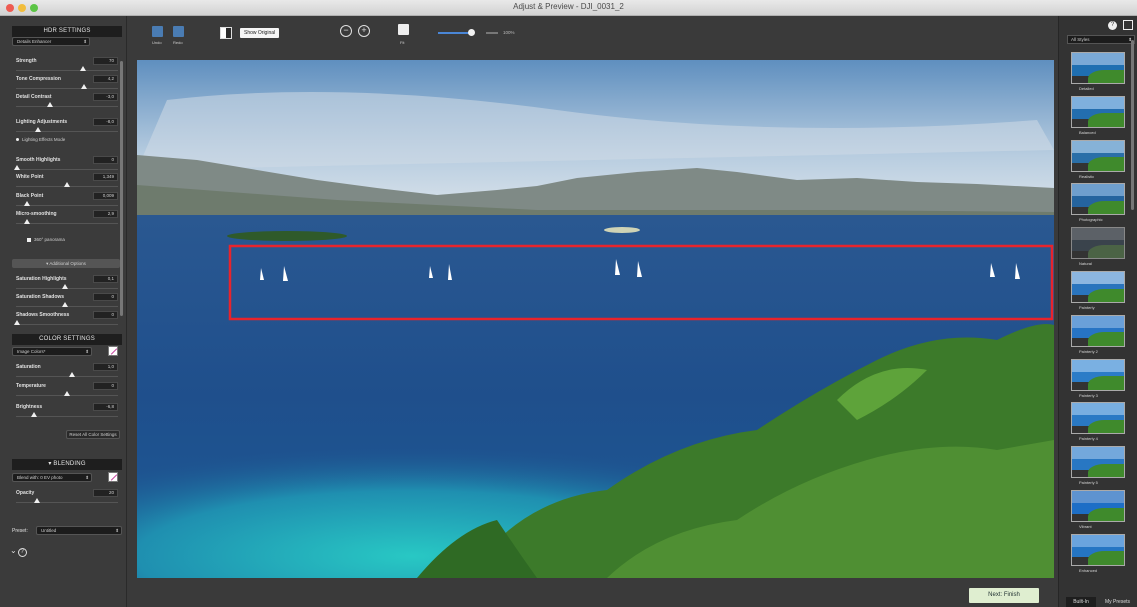 This screenshot has width=1137, height=607. What do you see at coordinates (69, 464) in the screenshot?
I see `blending-header-label: BLENDING` at bounding box center [69, 464].